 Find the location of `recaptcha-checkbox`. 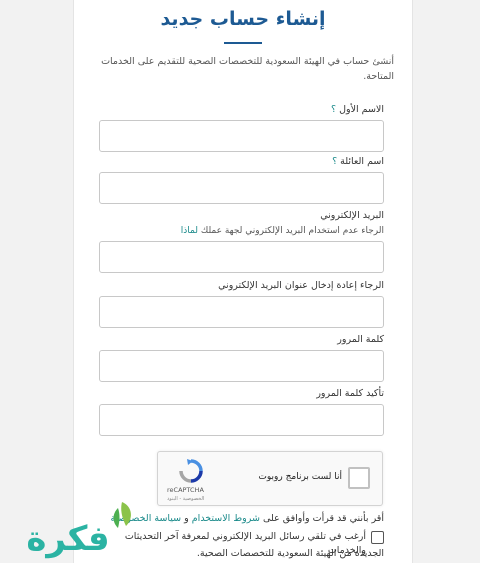

recaptcha-checkbox is located at coordinates (359, 478).